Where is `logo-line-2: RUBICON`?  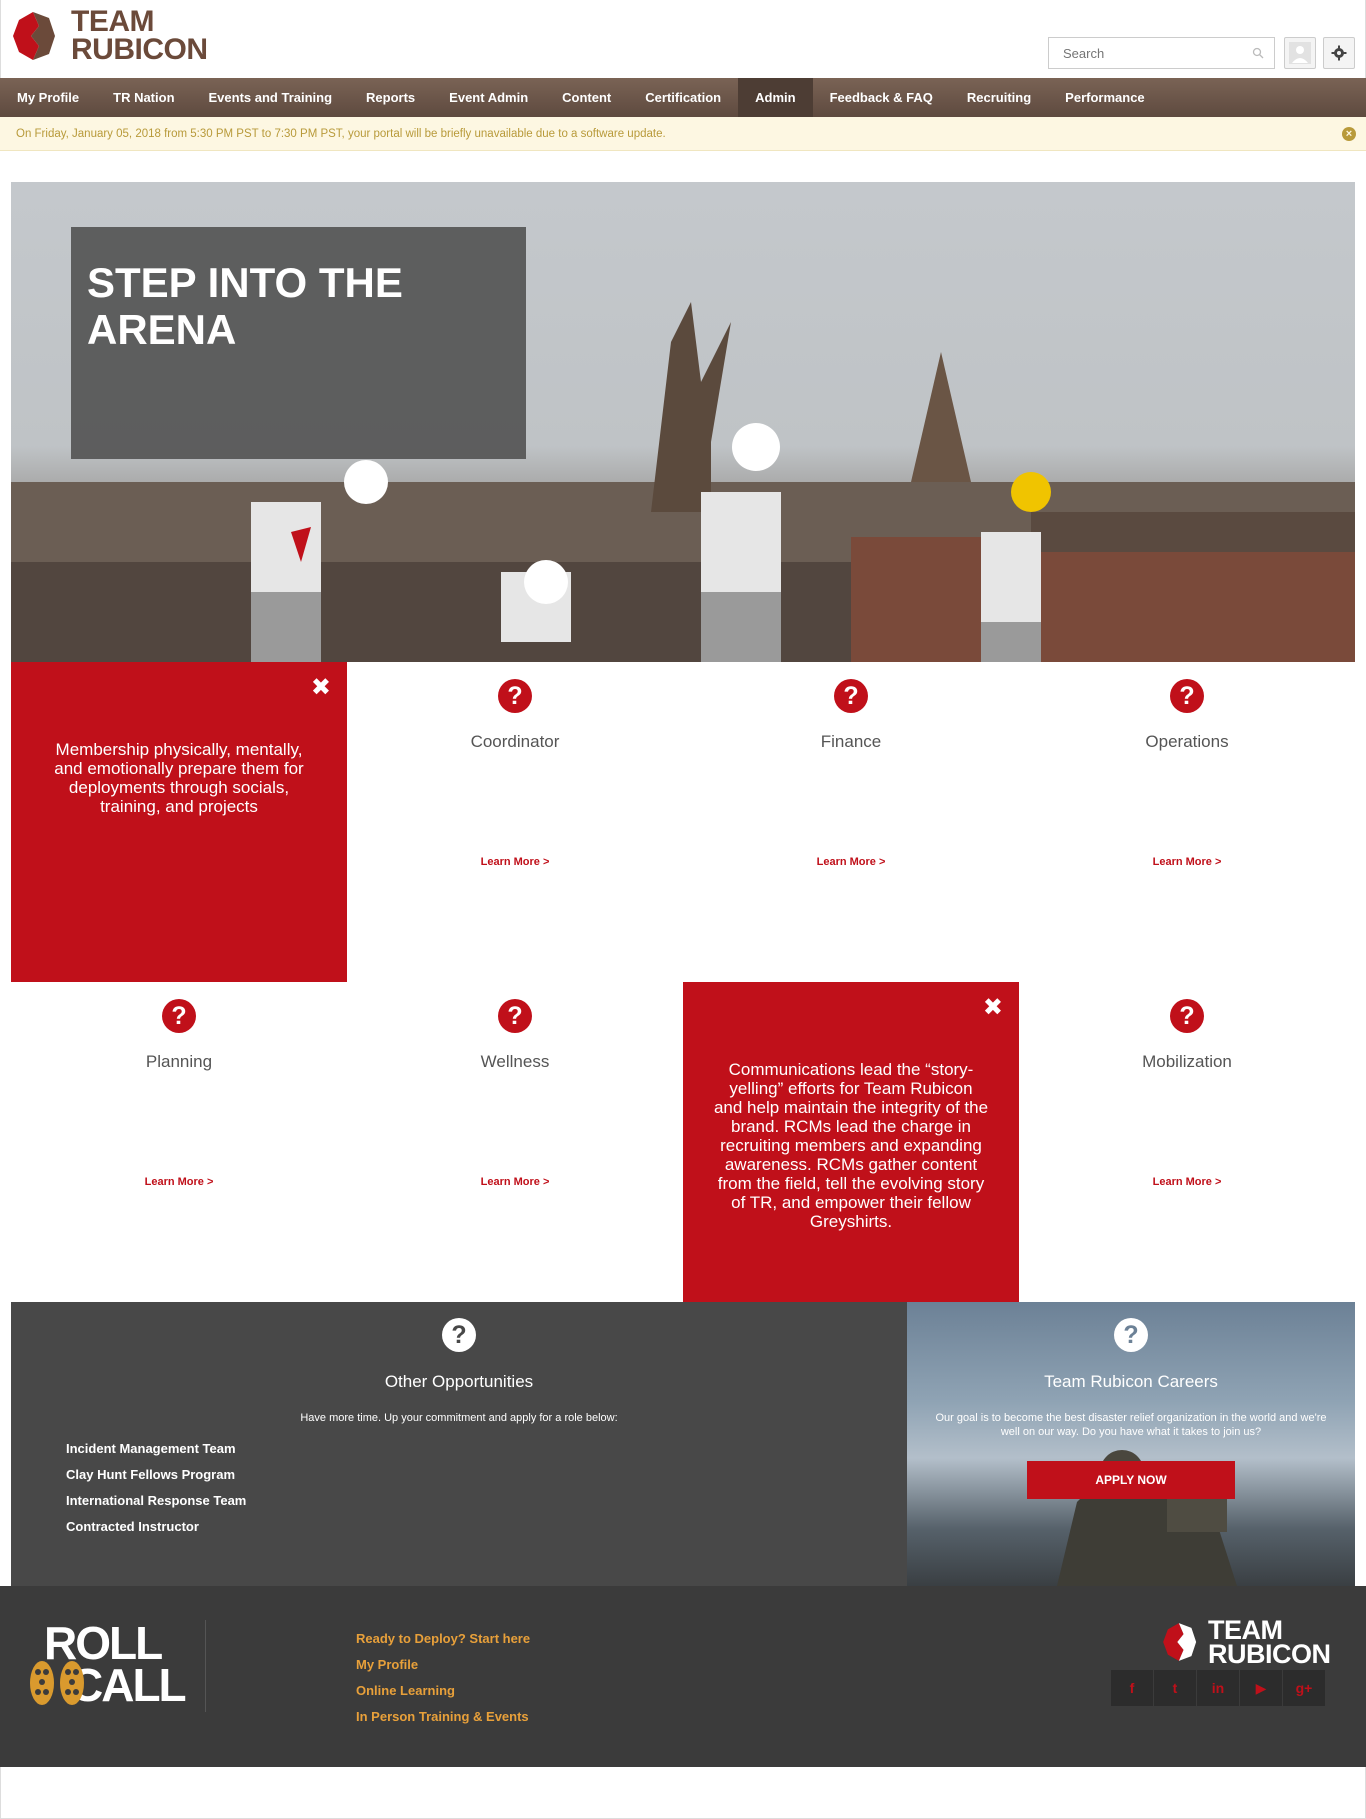 logo-line-2: RUBICON is located at coordinates (139, 49).